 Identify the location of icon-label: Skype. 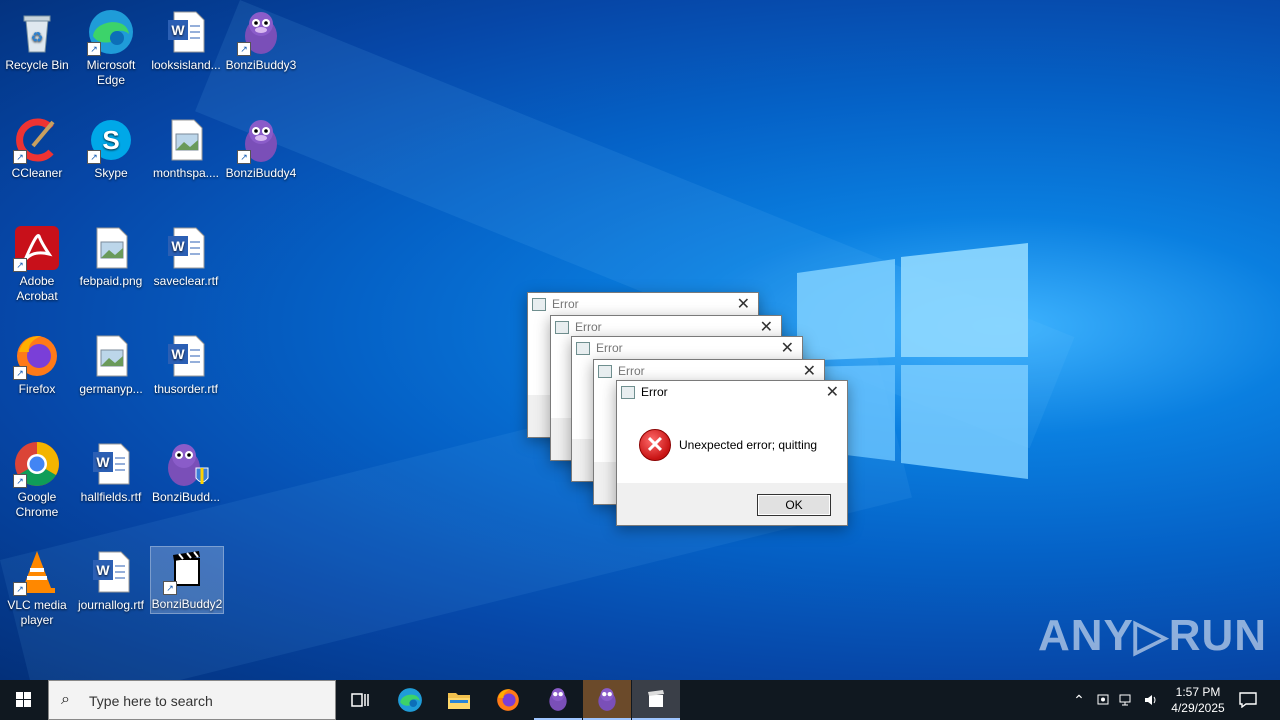
(111, 173).